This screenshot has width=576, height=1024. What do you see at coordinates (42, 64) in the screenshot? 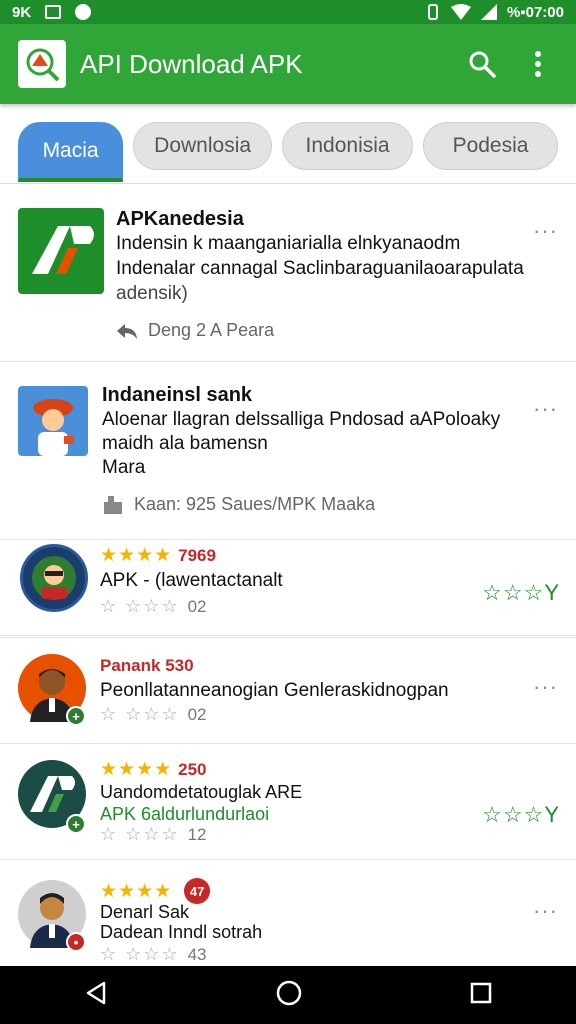
I see `app-logo-icon` at bounding box center [42, 64].